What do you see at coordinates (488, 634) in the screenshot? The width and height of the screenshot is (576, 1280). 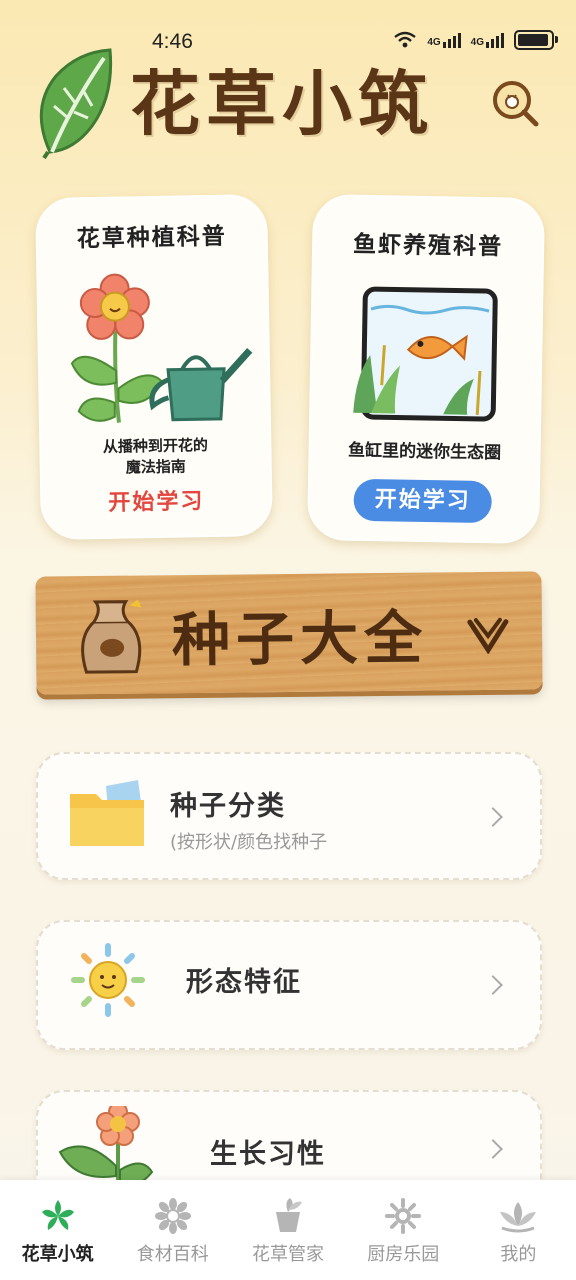 I see `chevron-down-icon` at bounding box center [488, 634].